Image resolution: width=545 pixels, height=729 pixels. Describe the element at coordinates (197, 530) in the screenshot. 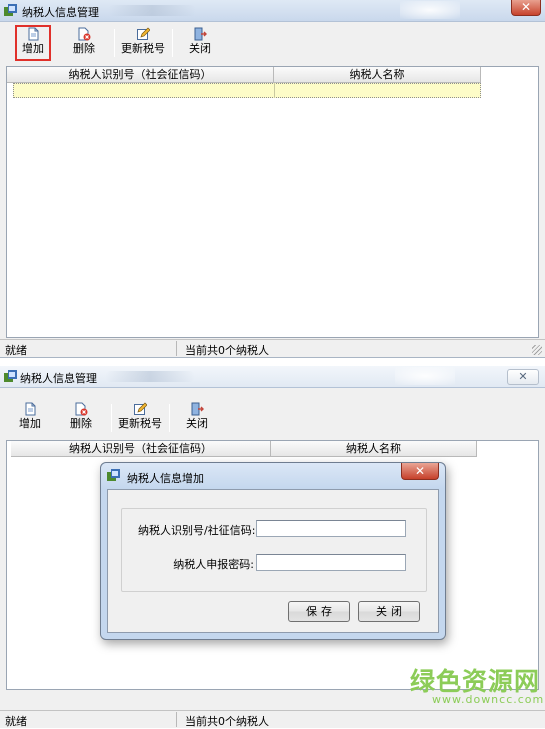

I see `tax-id-label: 纳税人识别号/社征信码:` at that location.